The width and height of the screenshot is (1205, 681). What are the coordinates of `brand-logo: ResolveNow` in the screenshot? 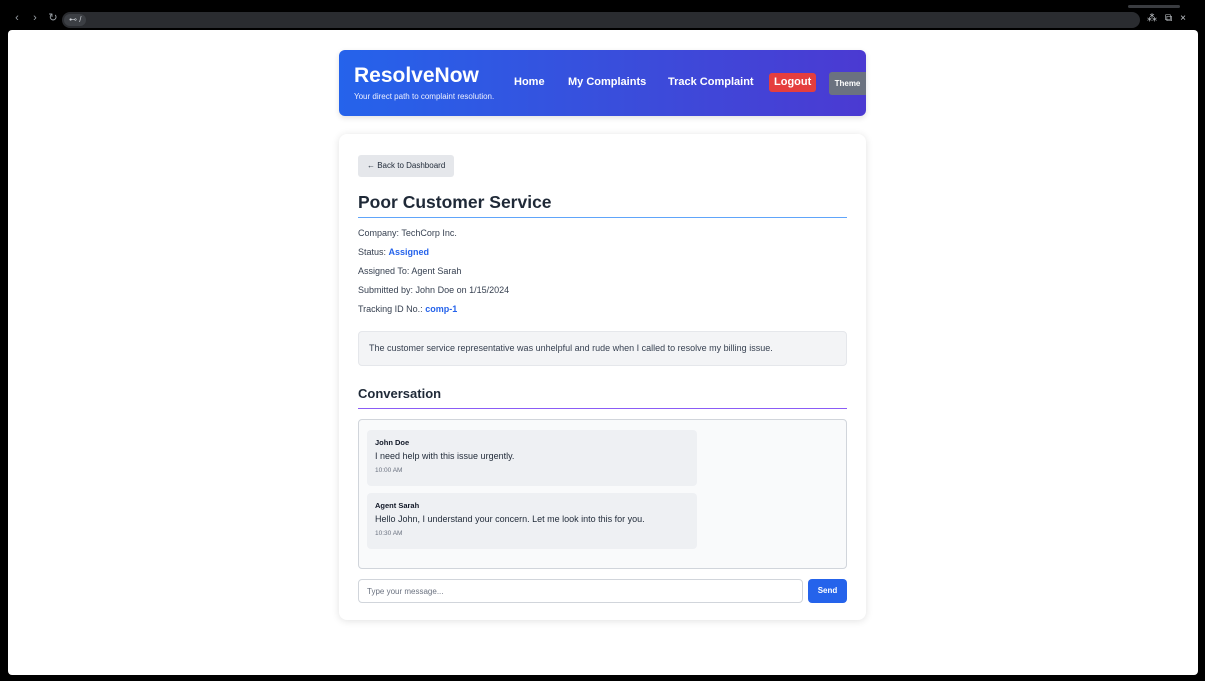 It's located at (416, 76).